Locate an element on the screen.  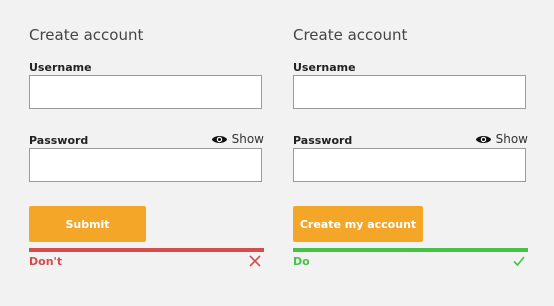
dont-divider is located at coordinates (146, 250).